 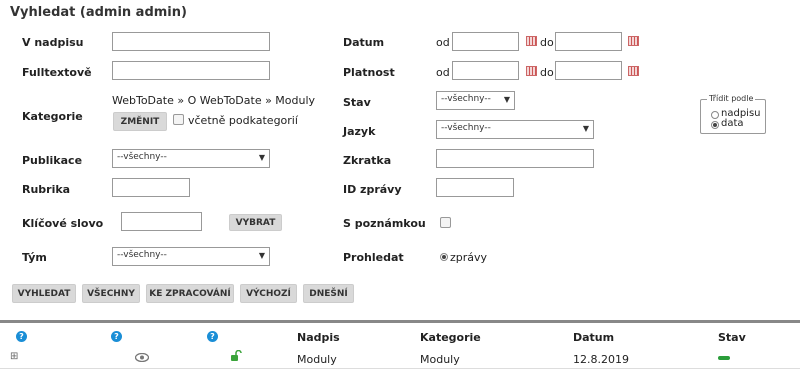 What do you see at coordinates (317, 359) in the screenshot?
I see `row-title: Moduly` at bounding box center [317, 359].